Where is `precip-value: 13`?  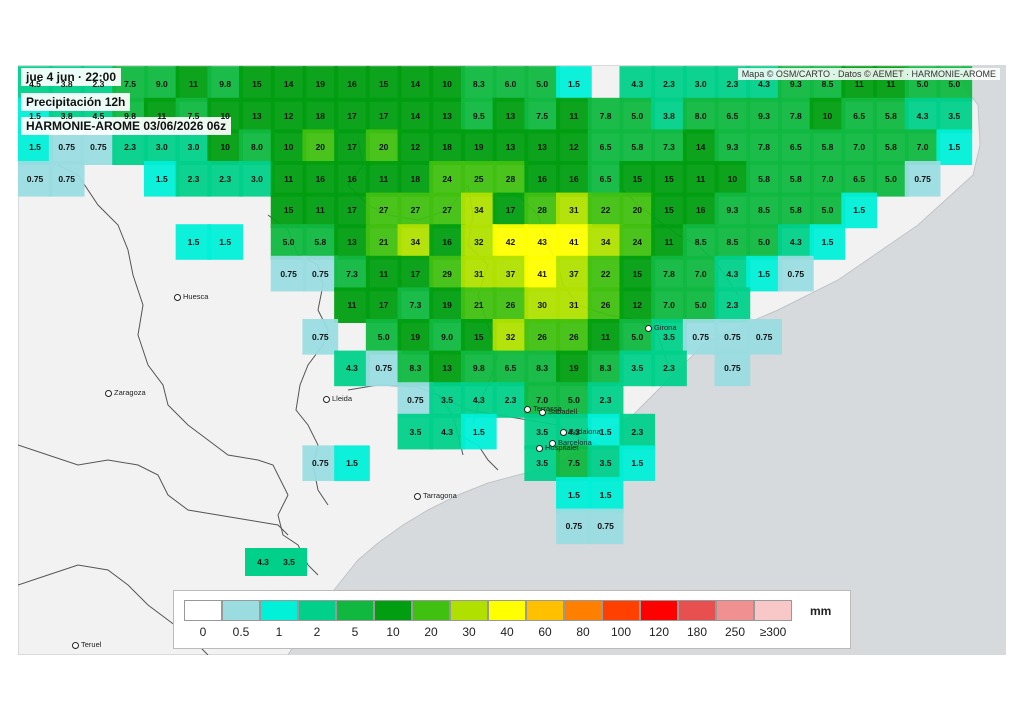
precip-value: 13 is located at coordinates (352, 242).